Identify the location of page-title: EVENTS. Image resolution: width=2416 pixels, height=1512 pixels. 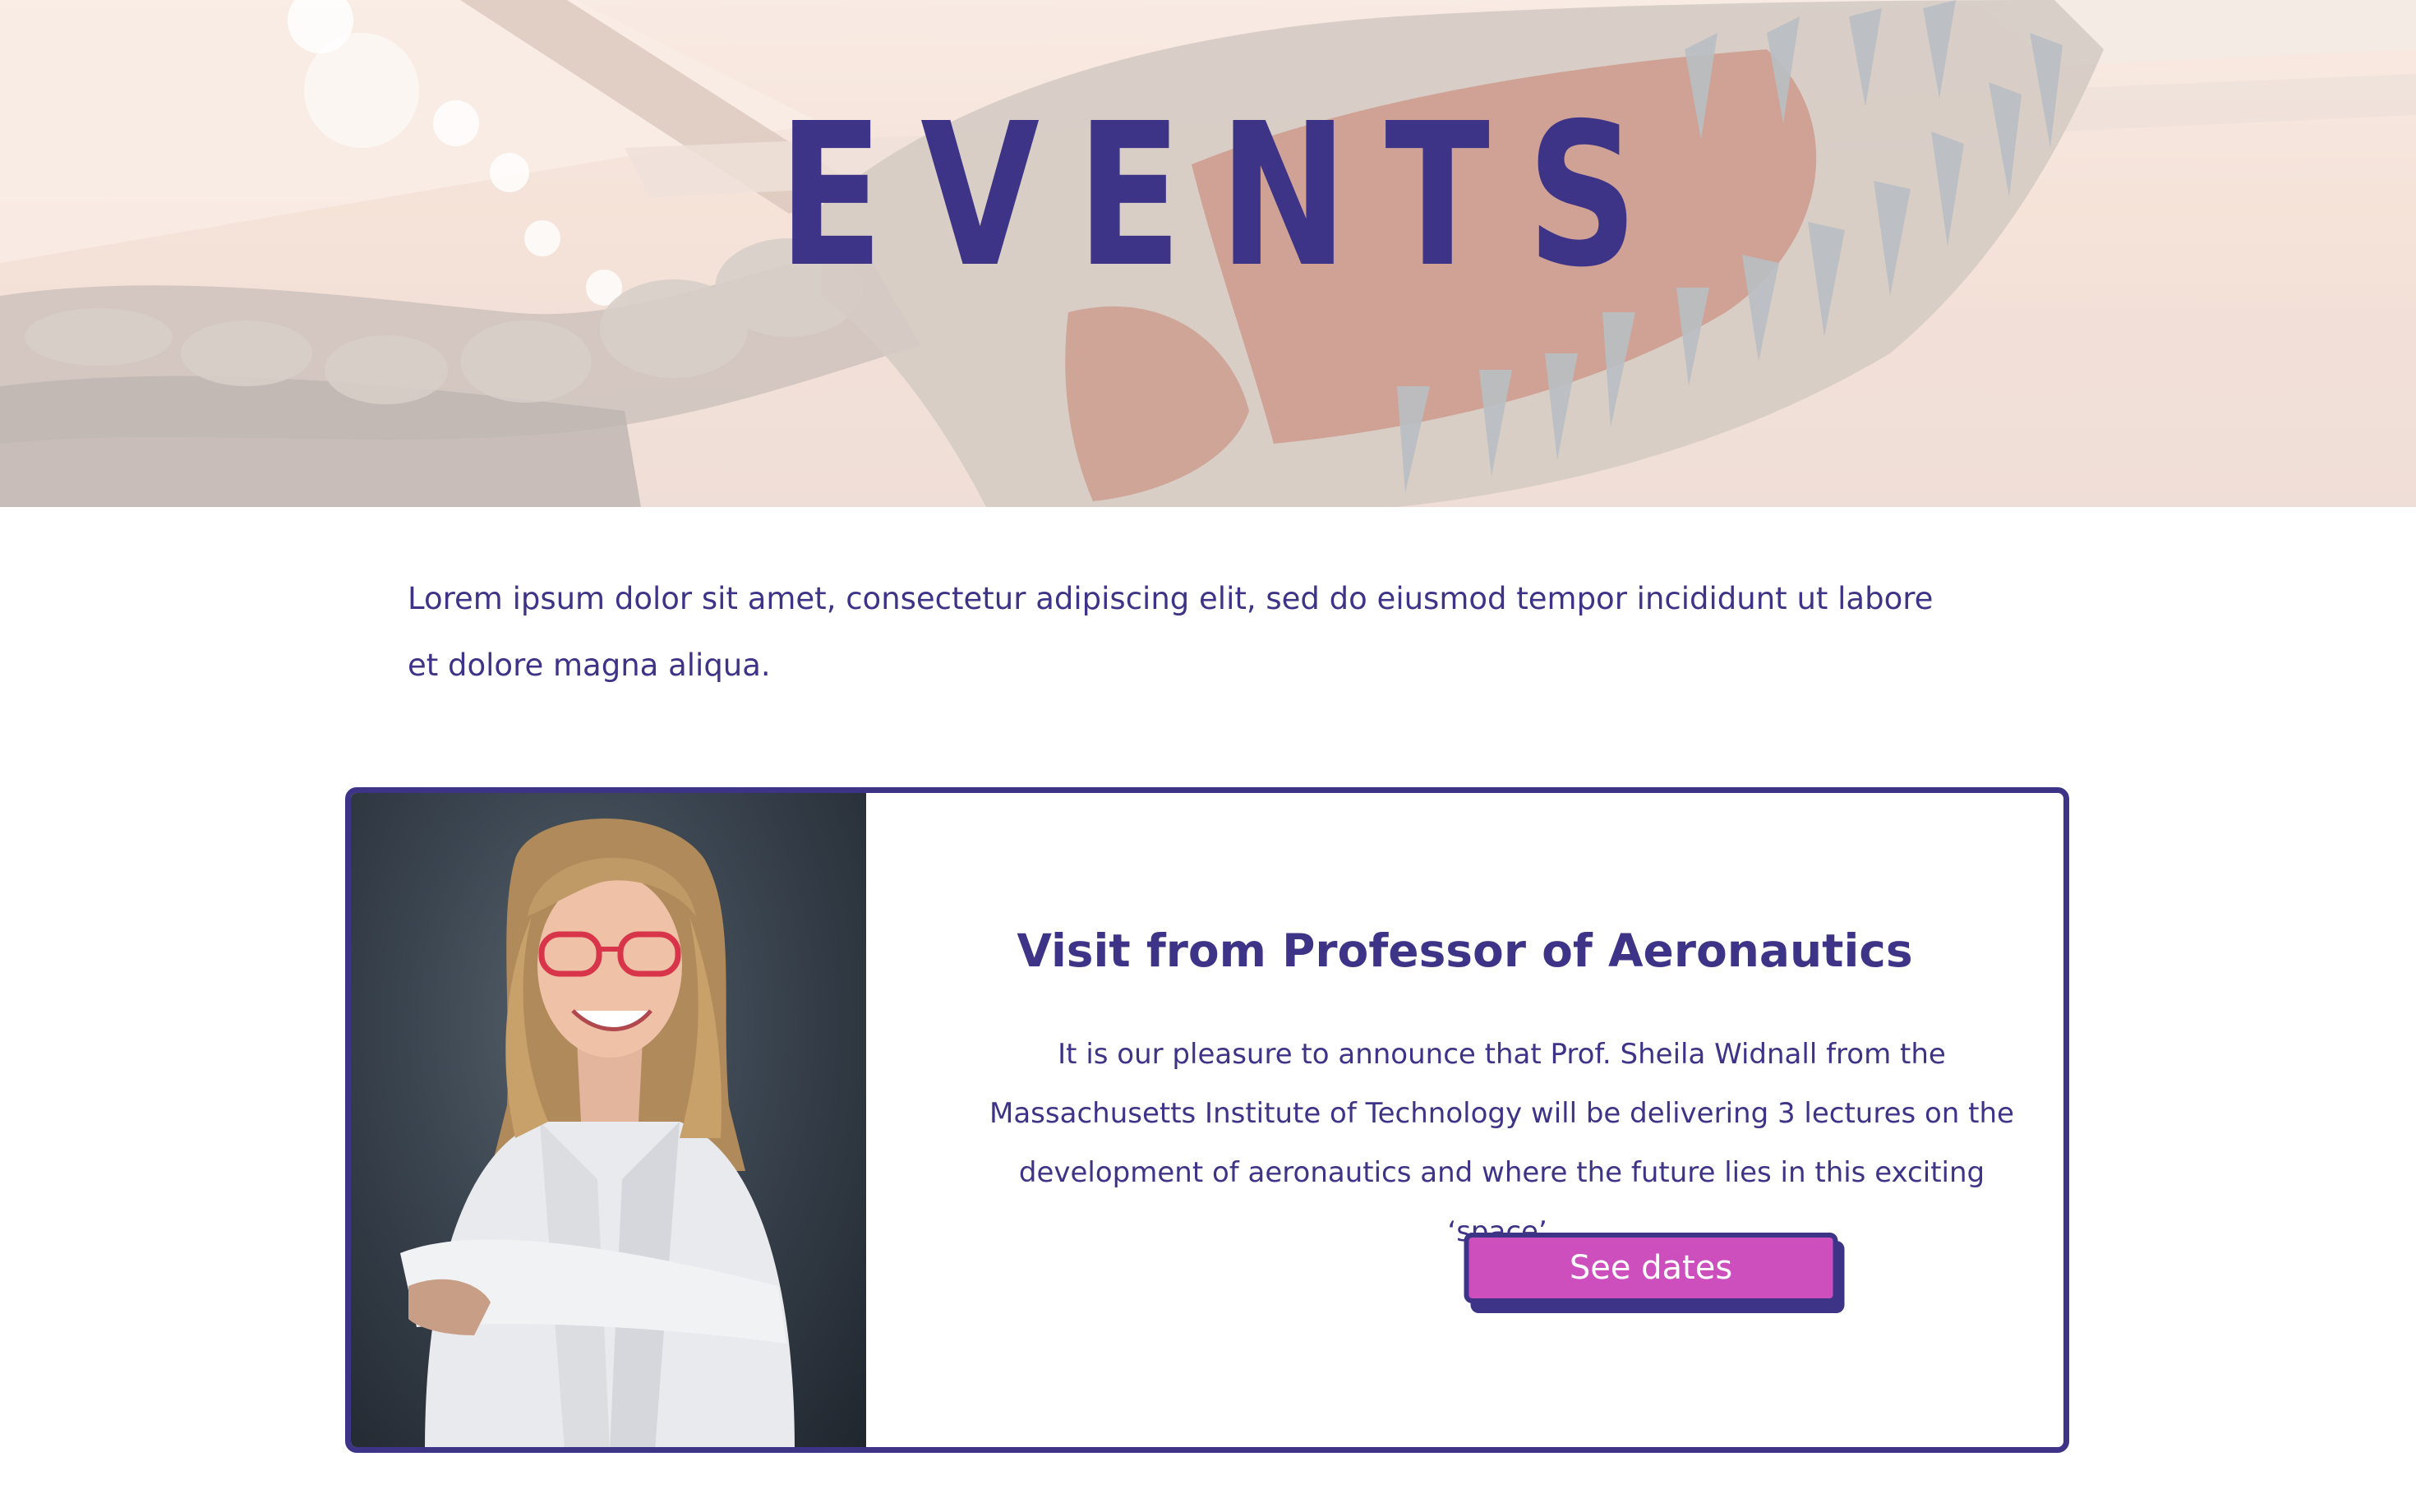
(1226, 196).